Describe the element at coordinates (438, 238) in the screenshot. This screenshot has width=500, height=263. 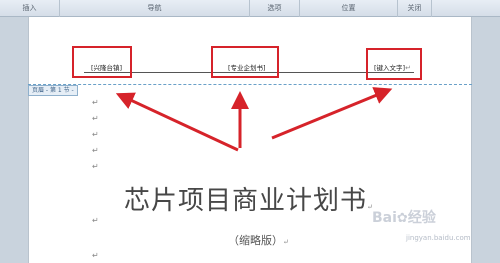
I see `watermark-url: jingyan.baidu.com` at that location.